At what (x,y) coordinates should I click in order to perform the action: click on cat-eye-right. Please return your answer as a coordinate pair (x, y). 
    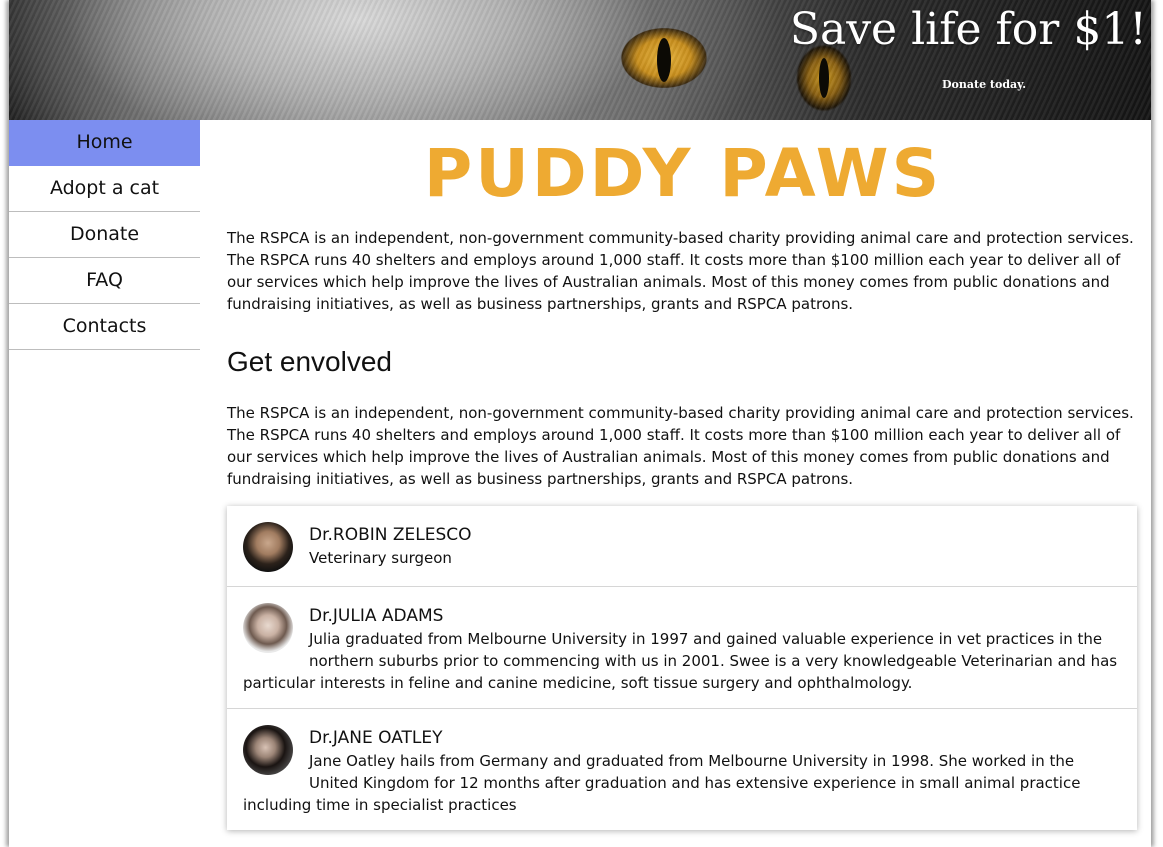
    Looking at the image, I should click on (824, 78).